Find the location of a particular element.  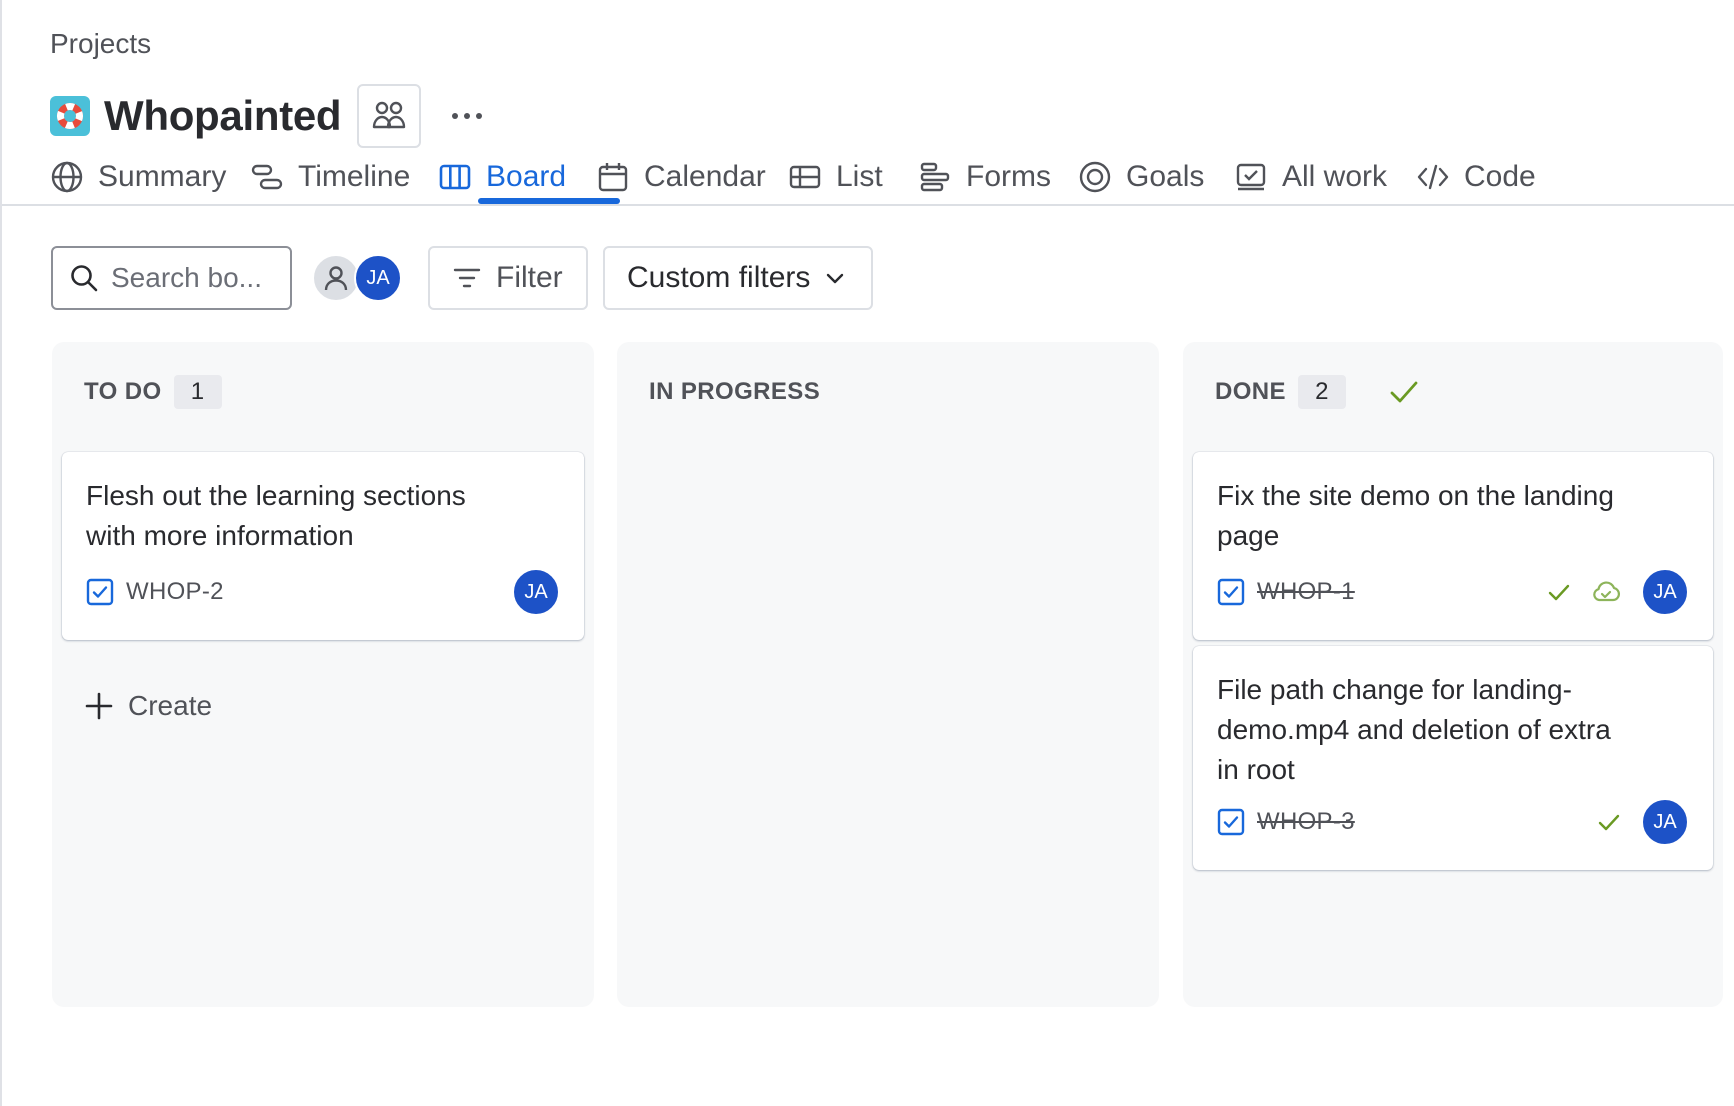

lifebuoy-icon is located at coordinates (70, 116).